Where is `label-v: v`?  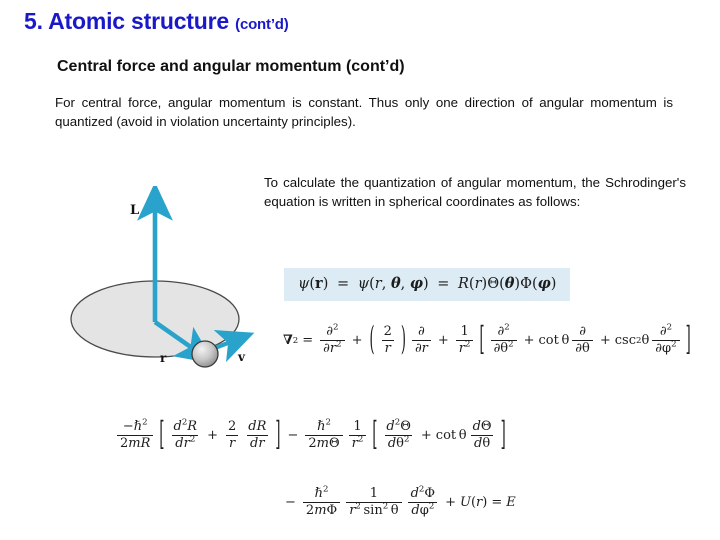
label-v: v is located at coordinates (241, 357).